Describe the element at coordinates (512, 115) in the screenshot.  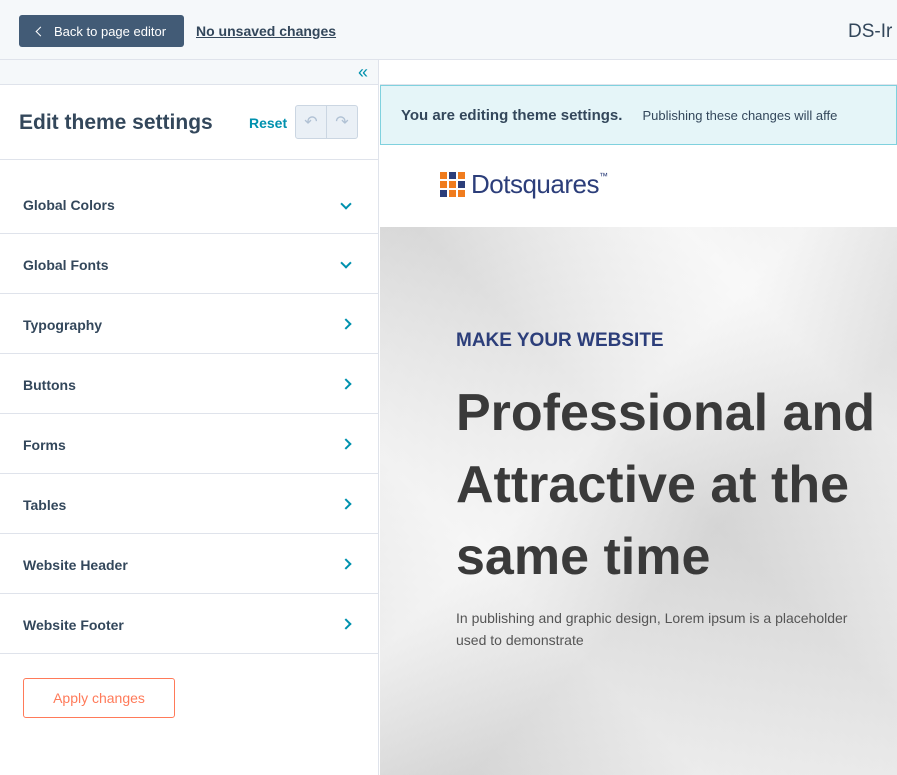
I see `banner-heading: You are editing theme settings.` at that location.